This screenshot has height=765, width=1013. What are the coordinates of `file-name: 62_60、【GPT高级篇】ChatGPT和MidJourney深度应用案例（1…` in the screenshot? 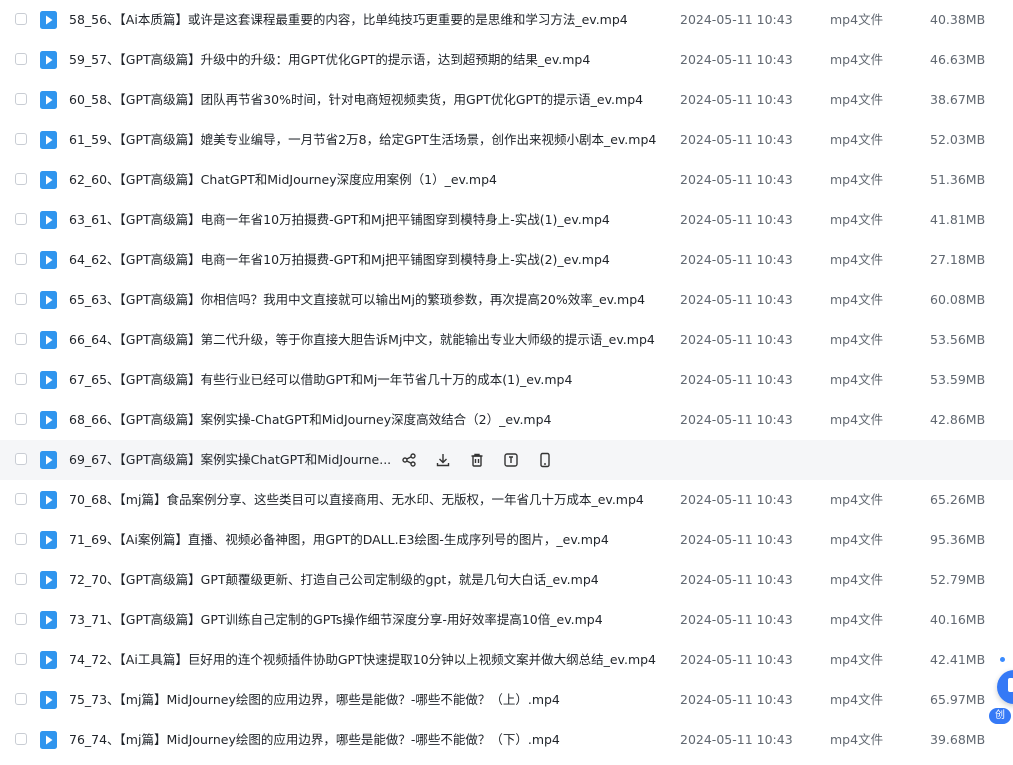 It's located at (283, 180).